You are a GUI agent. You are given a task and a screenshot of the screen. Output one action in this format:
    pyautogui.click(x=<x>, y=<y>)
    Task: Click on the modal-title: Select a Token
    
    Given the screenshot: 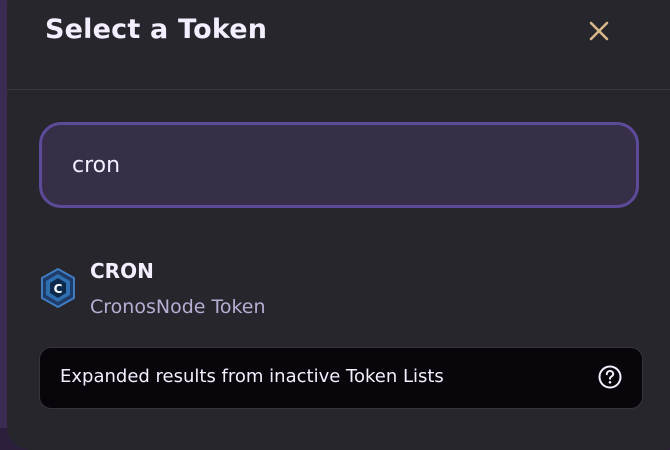 What is the action you would take?
    pyautogui.click(x=156, y=29)
    